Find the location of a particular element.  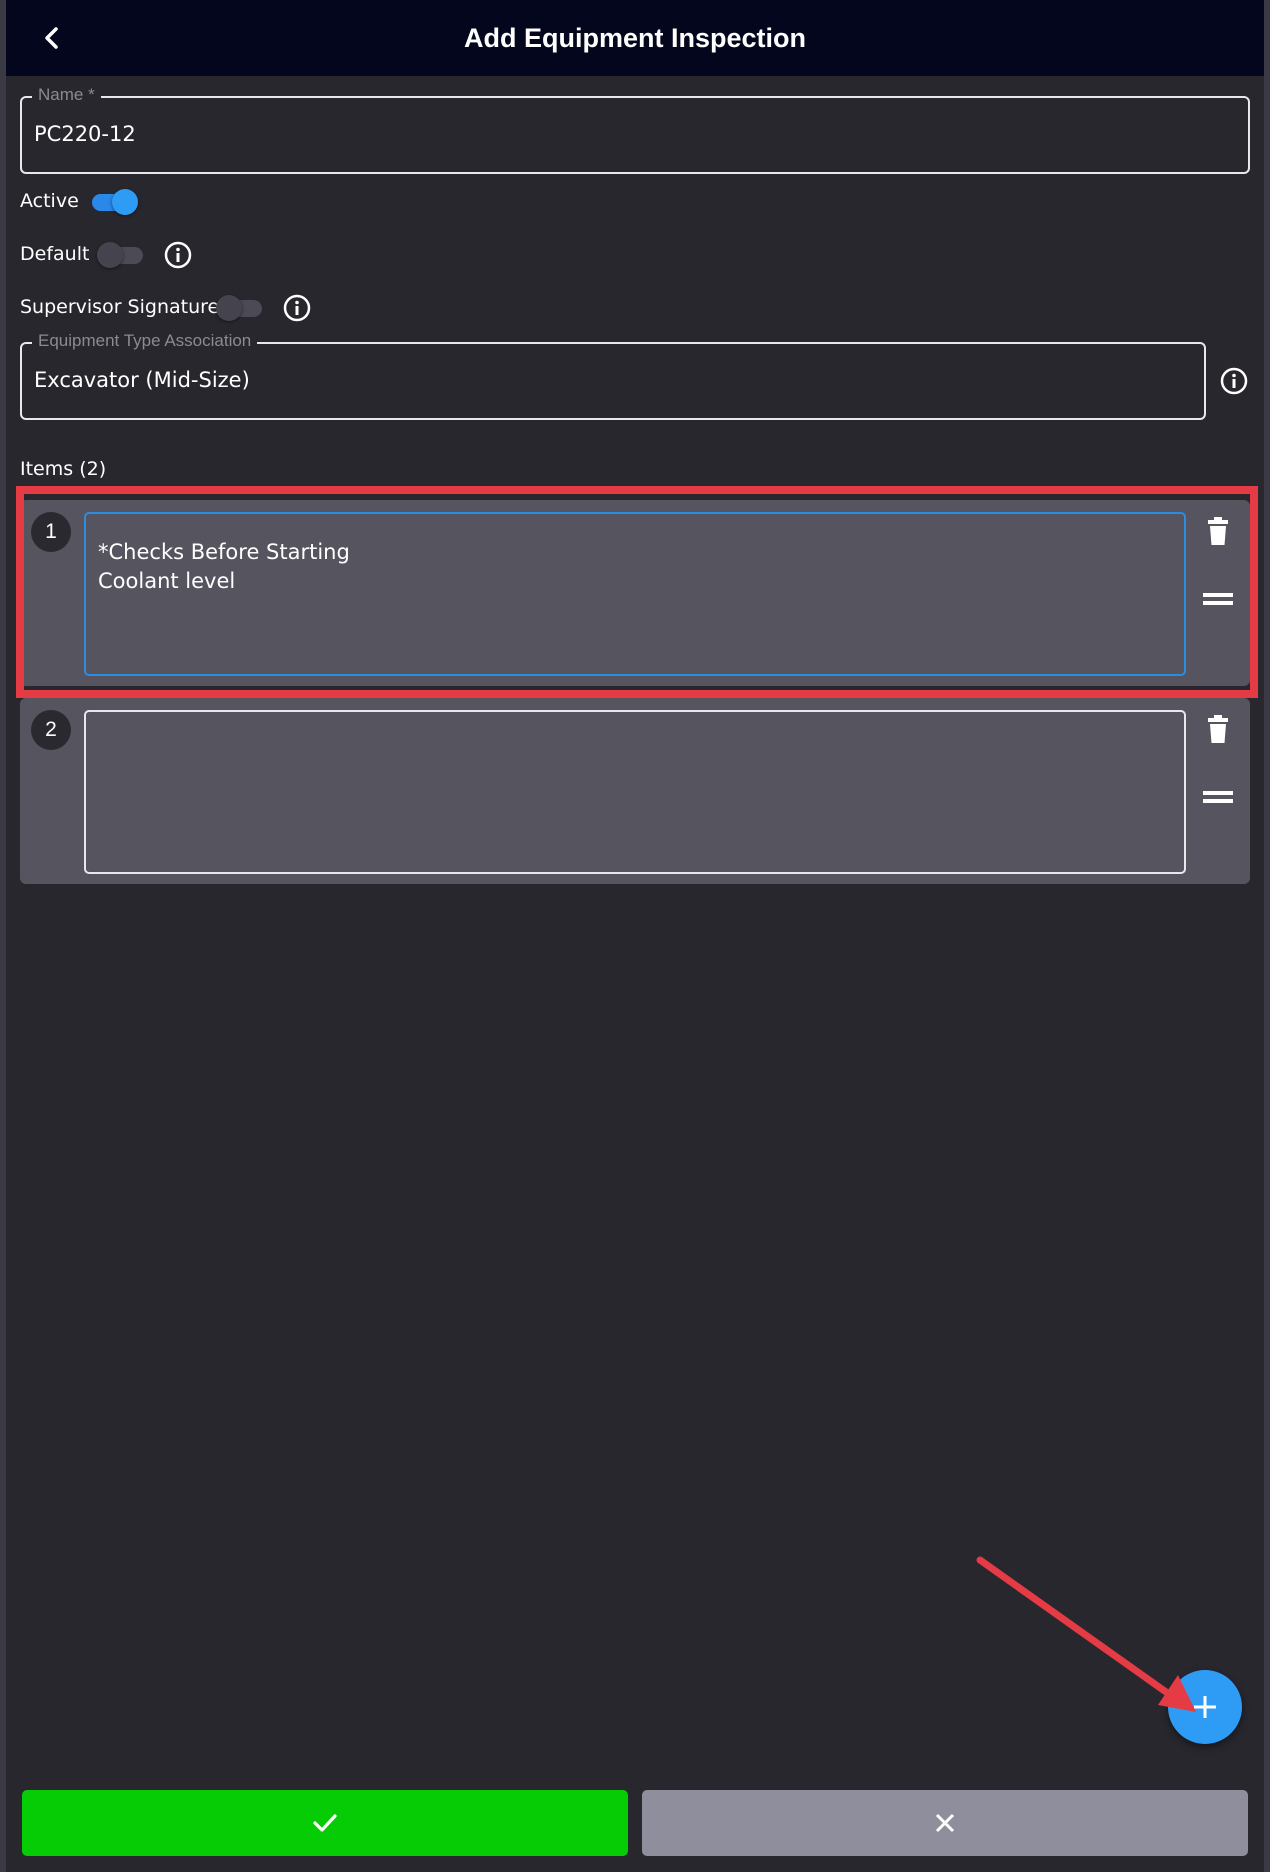

drag-handle-icon is located at coordinates (1218, 796).